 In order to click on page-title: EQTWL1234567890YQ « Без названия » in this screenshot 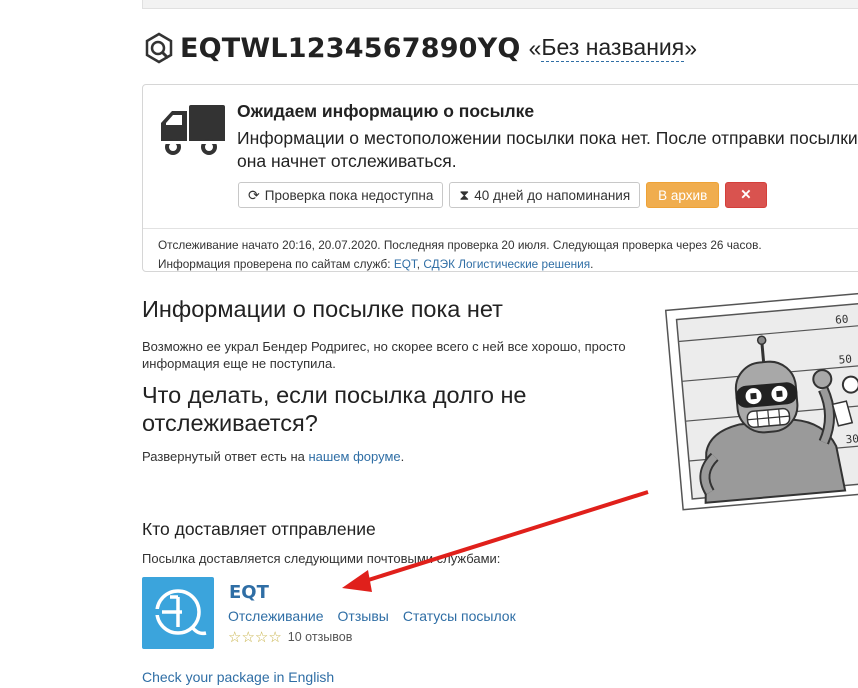, I will do `click(419, 48)`.